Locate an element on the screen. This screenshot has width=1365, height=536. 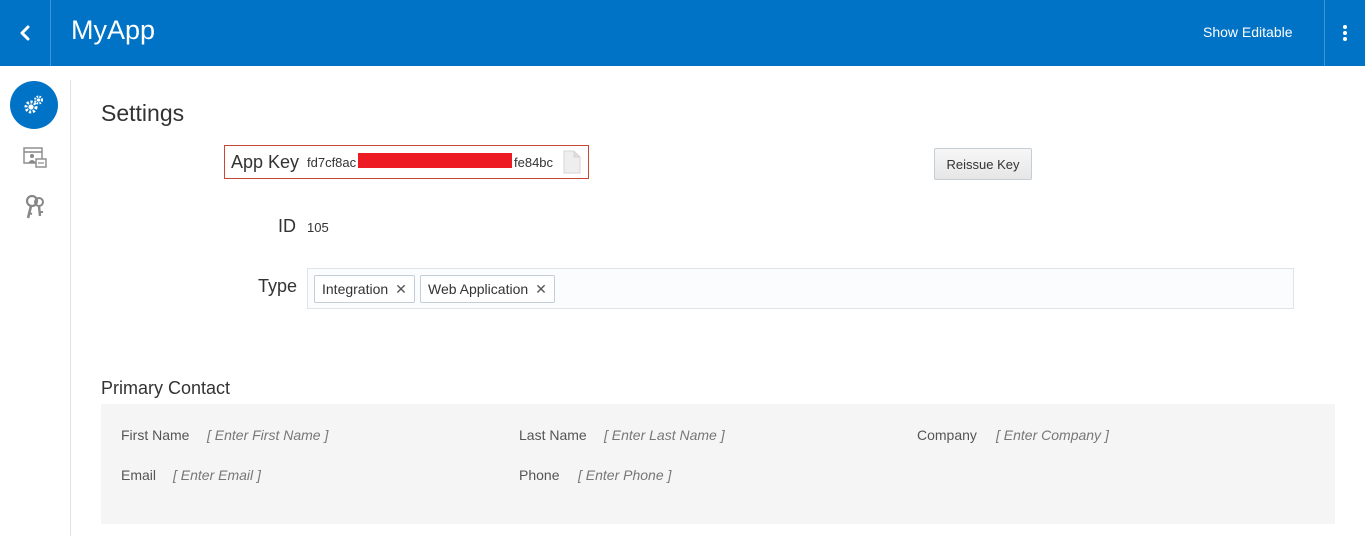
phone-label: Phone is located at coordinates (539, 475).